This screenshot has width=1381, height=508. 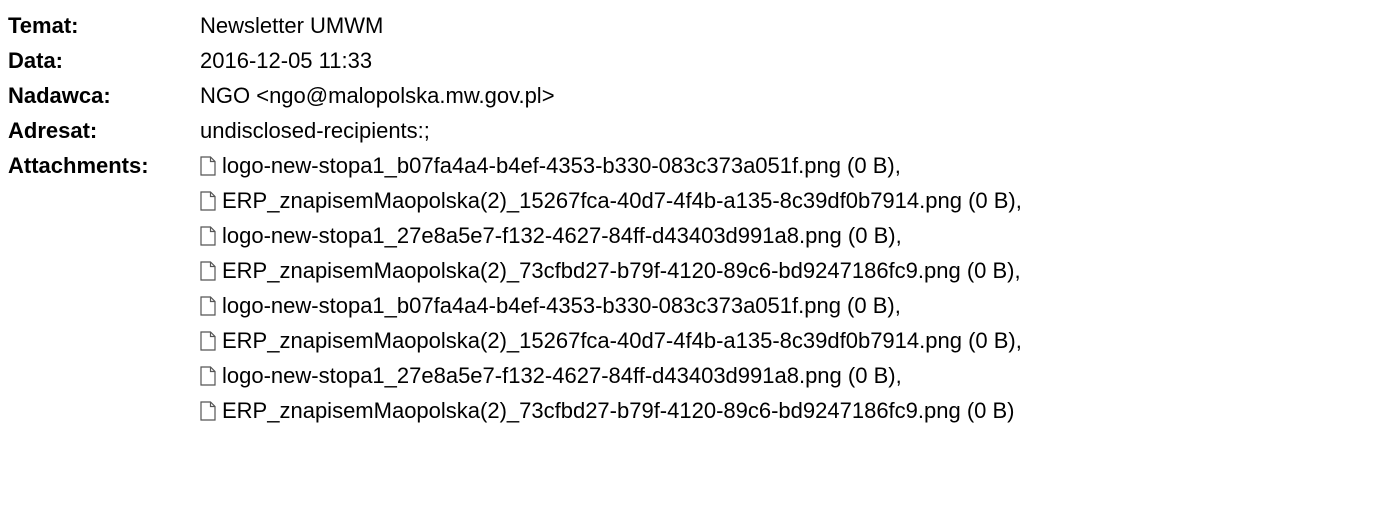 What do you see at coordinates (690, 25) in the screenshot?
I see `subject-row: Temat: Newsletter UMWM` at bounding box center [690, 25].